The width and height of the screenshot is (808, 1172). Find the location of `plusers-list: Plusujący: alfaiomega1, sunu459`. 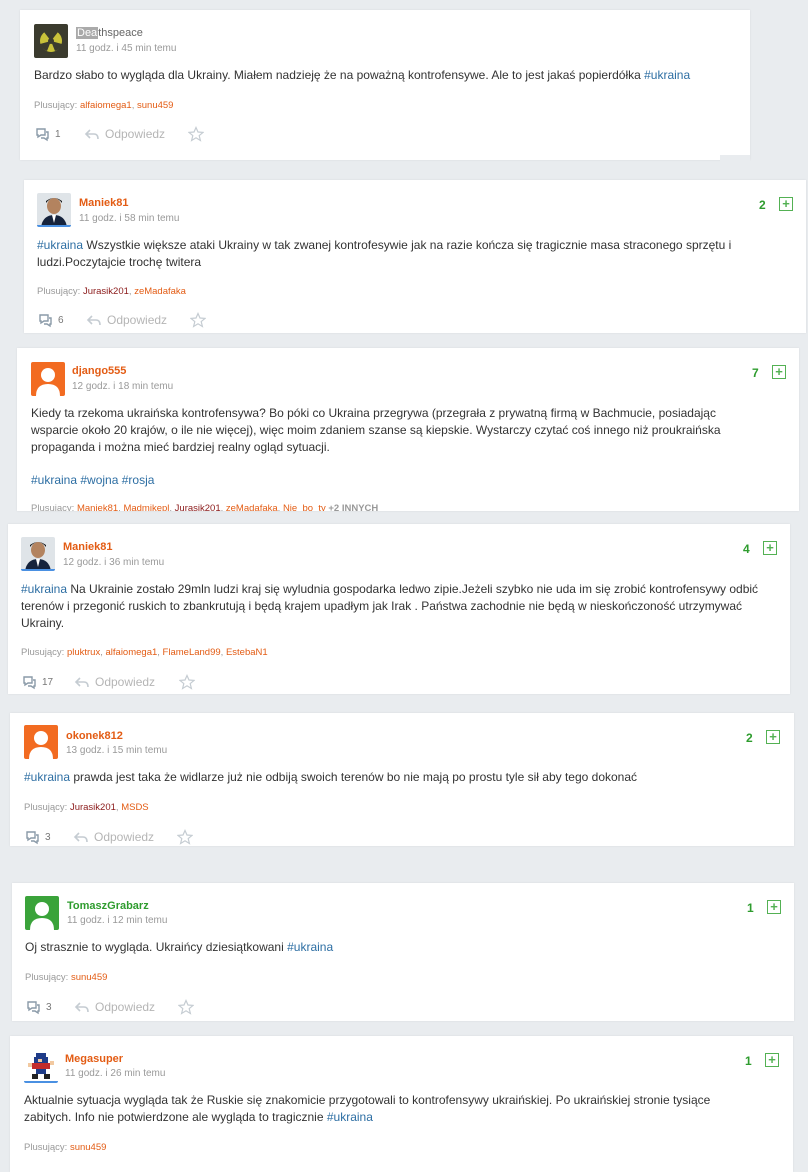

plusers-list: Plusujący: alfaiomega1, sunu459 is located at coordinates (104, 105).